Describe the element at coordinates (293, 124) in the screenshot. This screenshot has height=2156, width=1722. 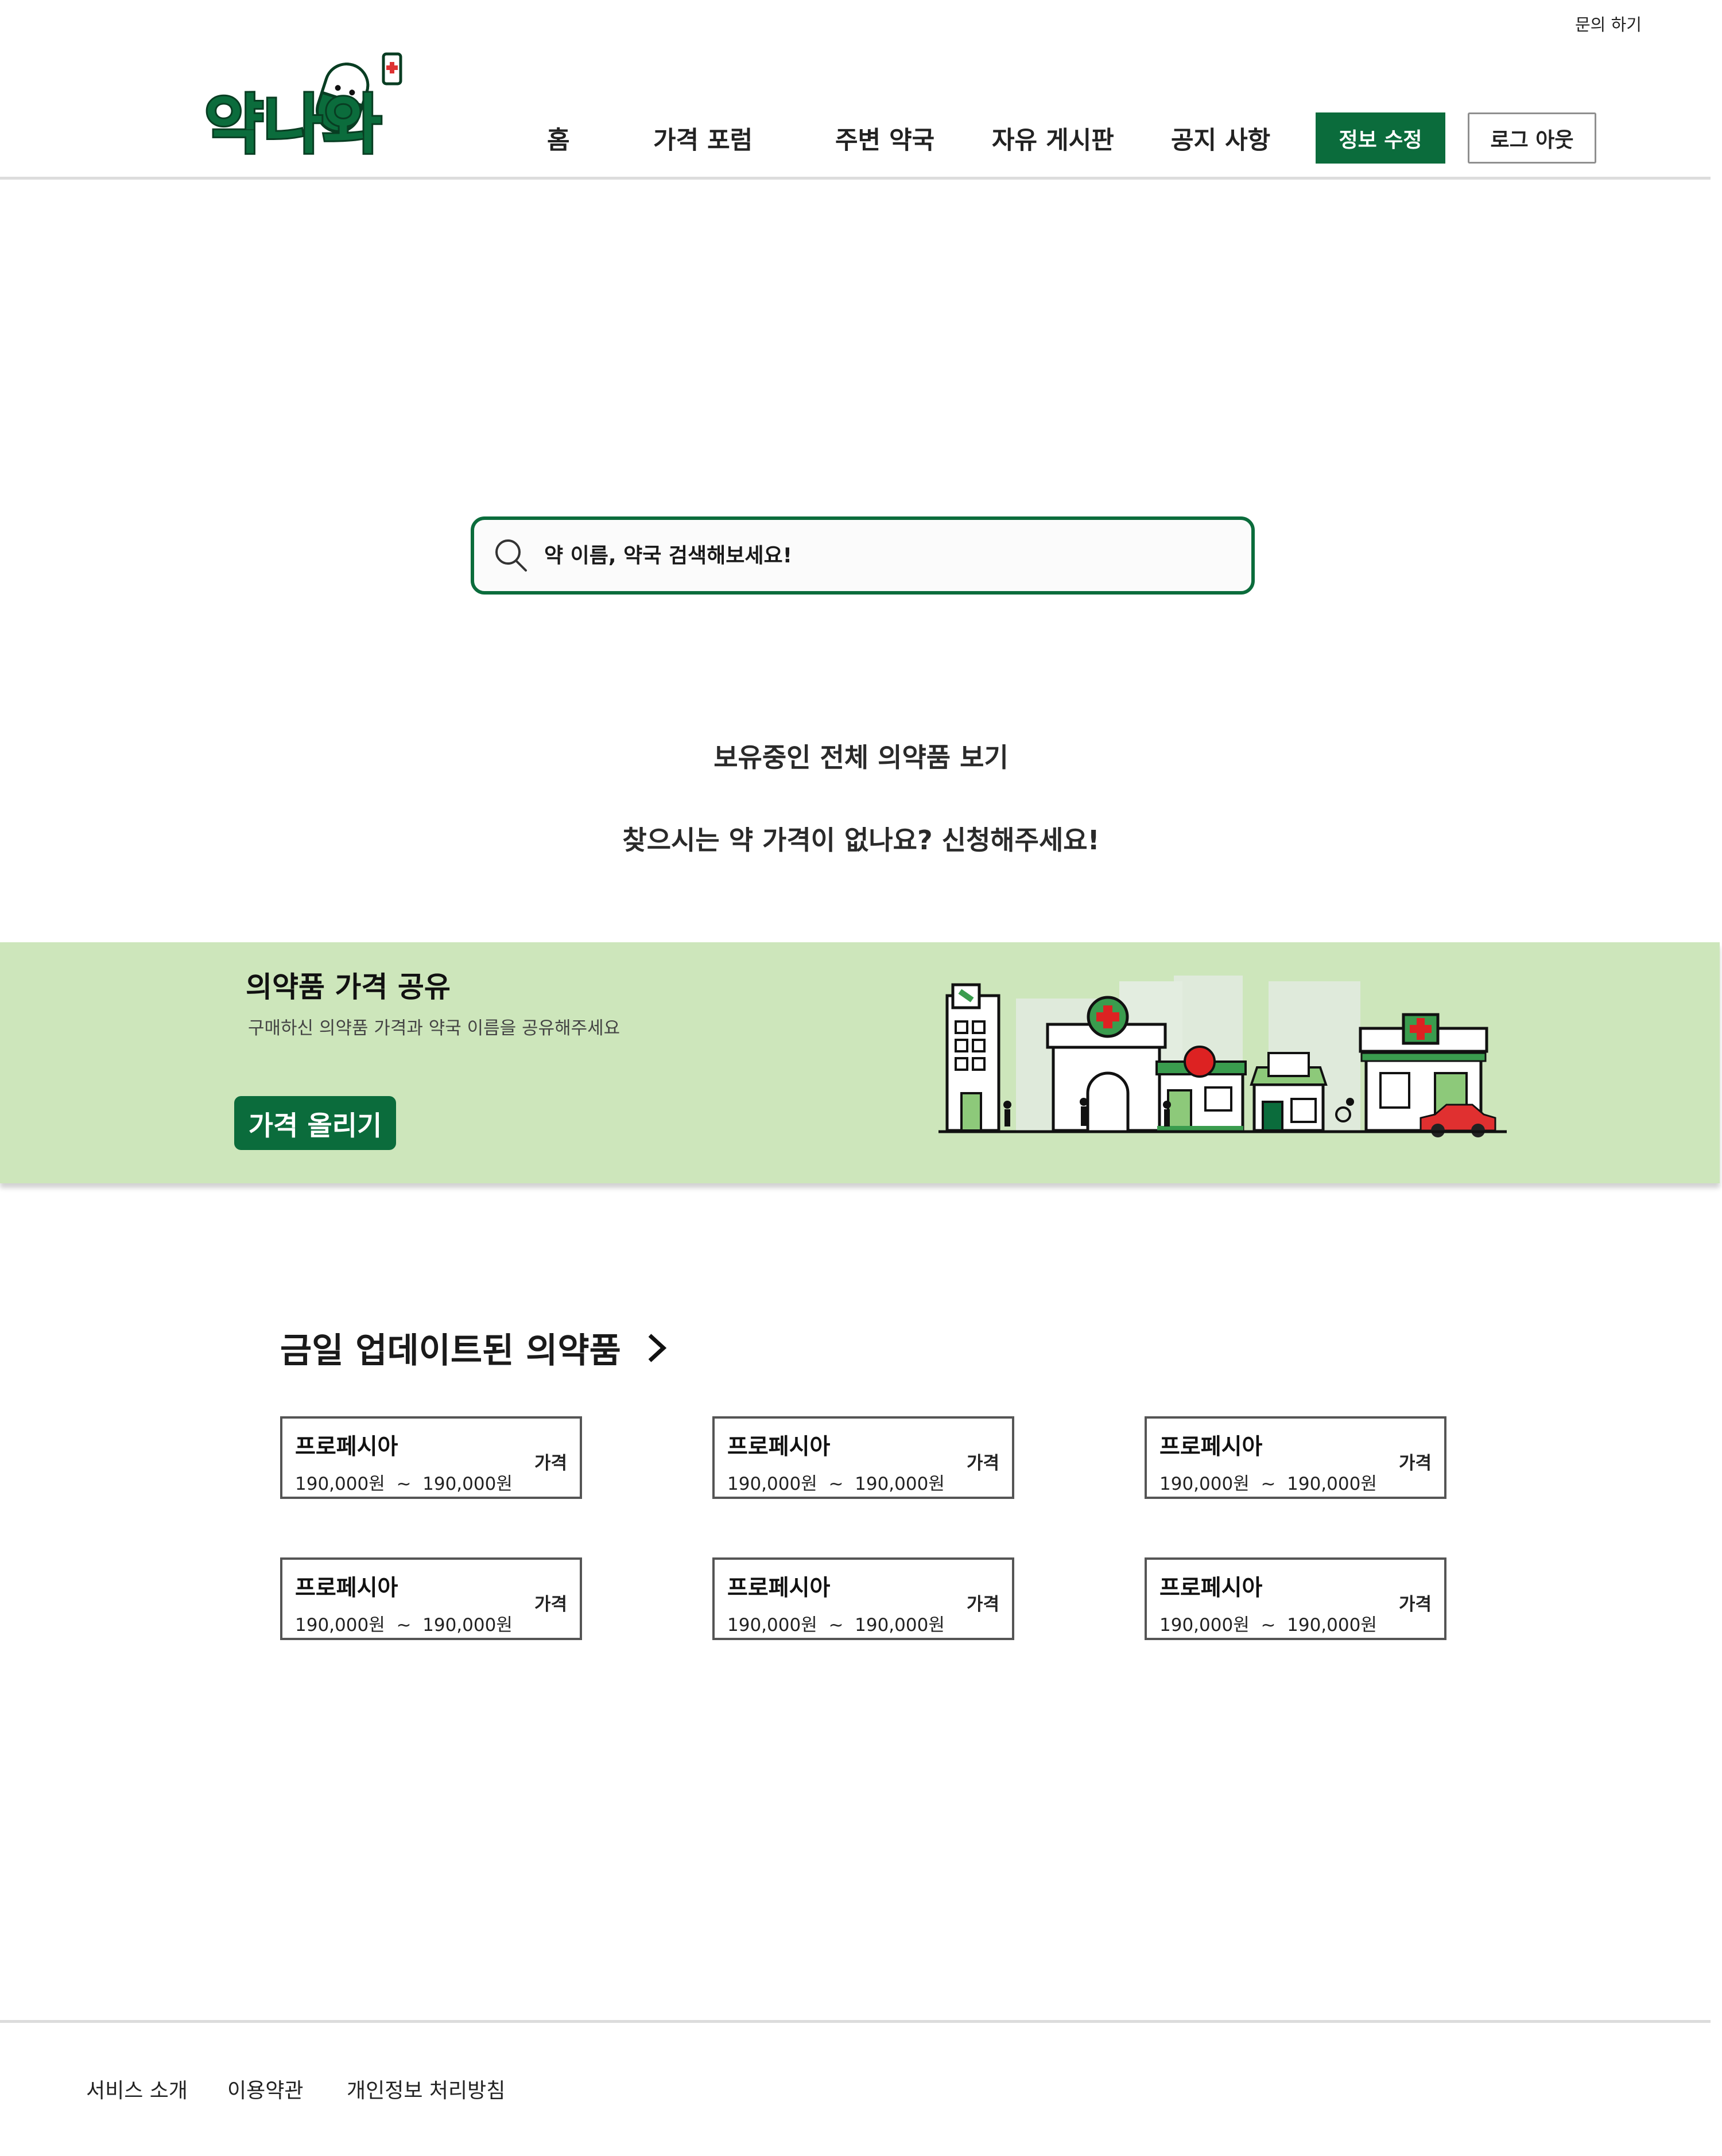
I see `svg-text: 약나와` at that location.